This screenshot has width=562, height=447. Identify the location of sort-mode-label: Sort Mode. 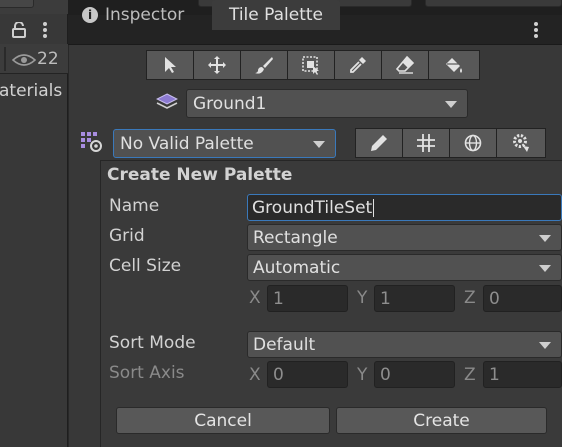
(152, 343).